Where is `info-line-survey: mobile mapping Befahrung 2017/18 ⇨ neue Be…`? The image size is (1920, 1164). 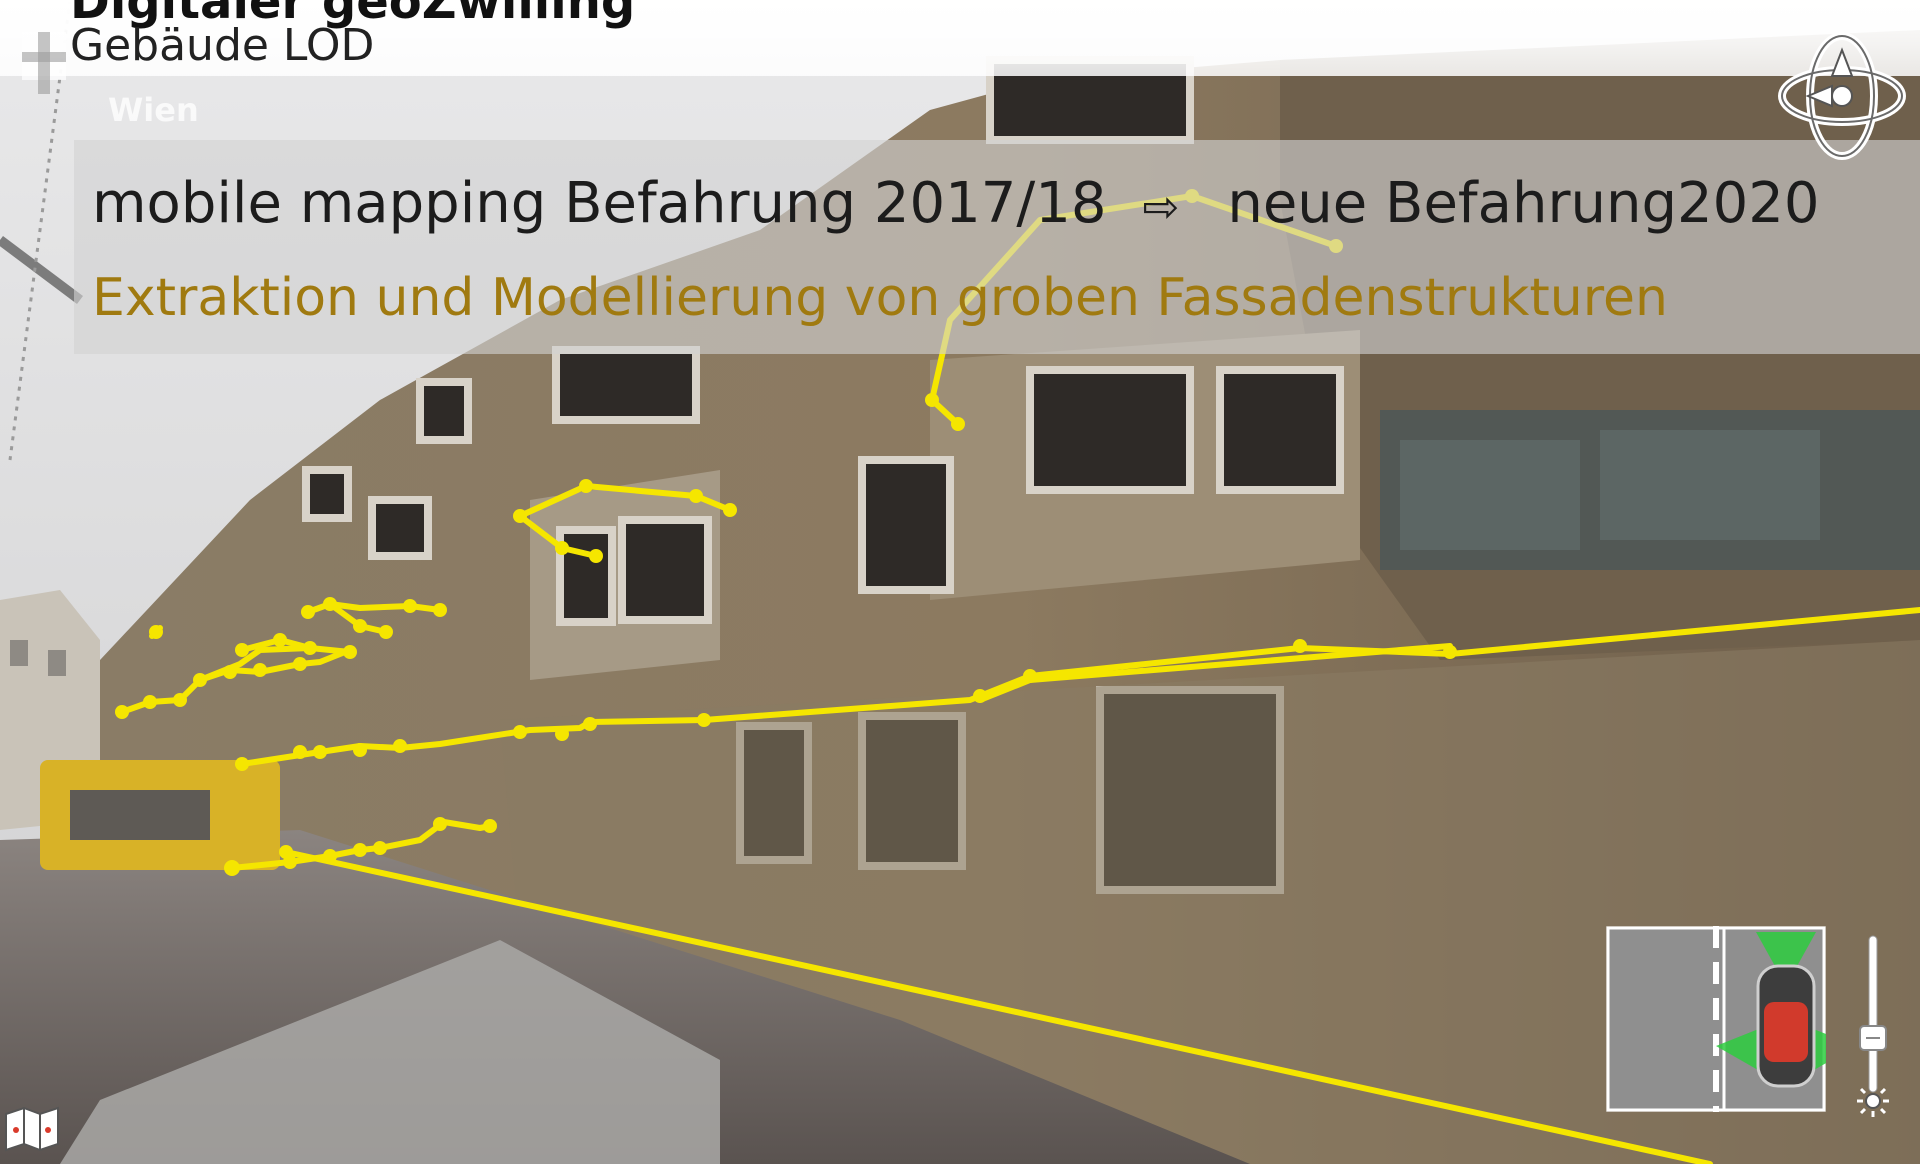
info-line-survey: mobile mapping Befahrung 2017/18 ⇨ neue Be… is located at coordinates (956, 204).